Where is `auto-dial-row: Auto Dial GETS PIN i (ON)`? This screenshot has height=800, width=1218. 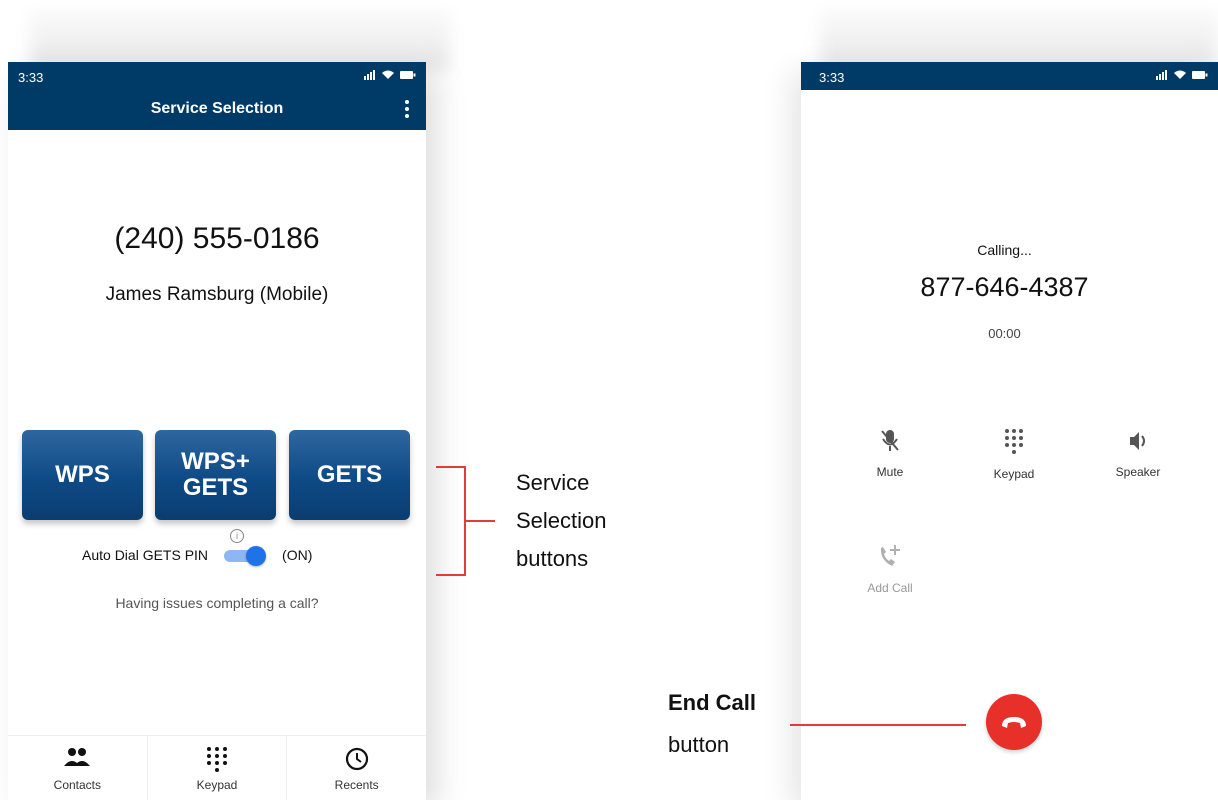 auto-dial-row: Auto Dial GETS PIN i (ON) is located at coordinates (197, 547).